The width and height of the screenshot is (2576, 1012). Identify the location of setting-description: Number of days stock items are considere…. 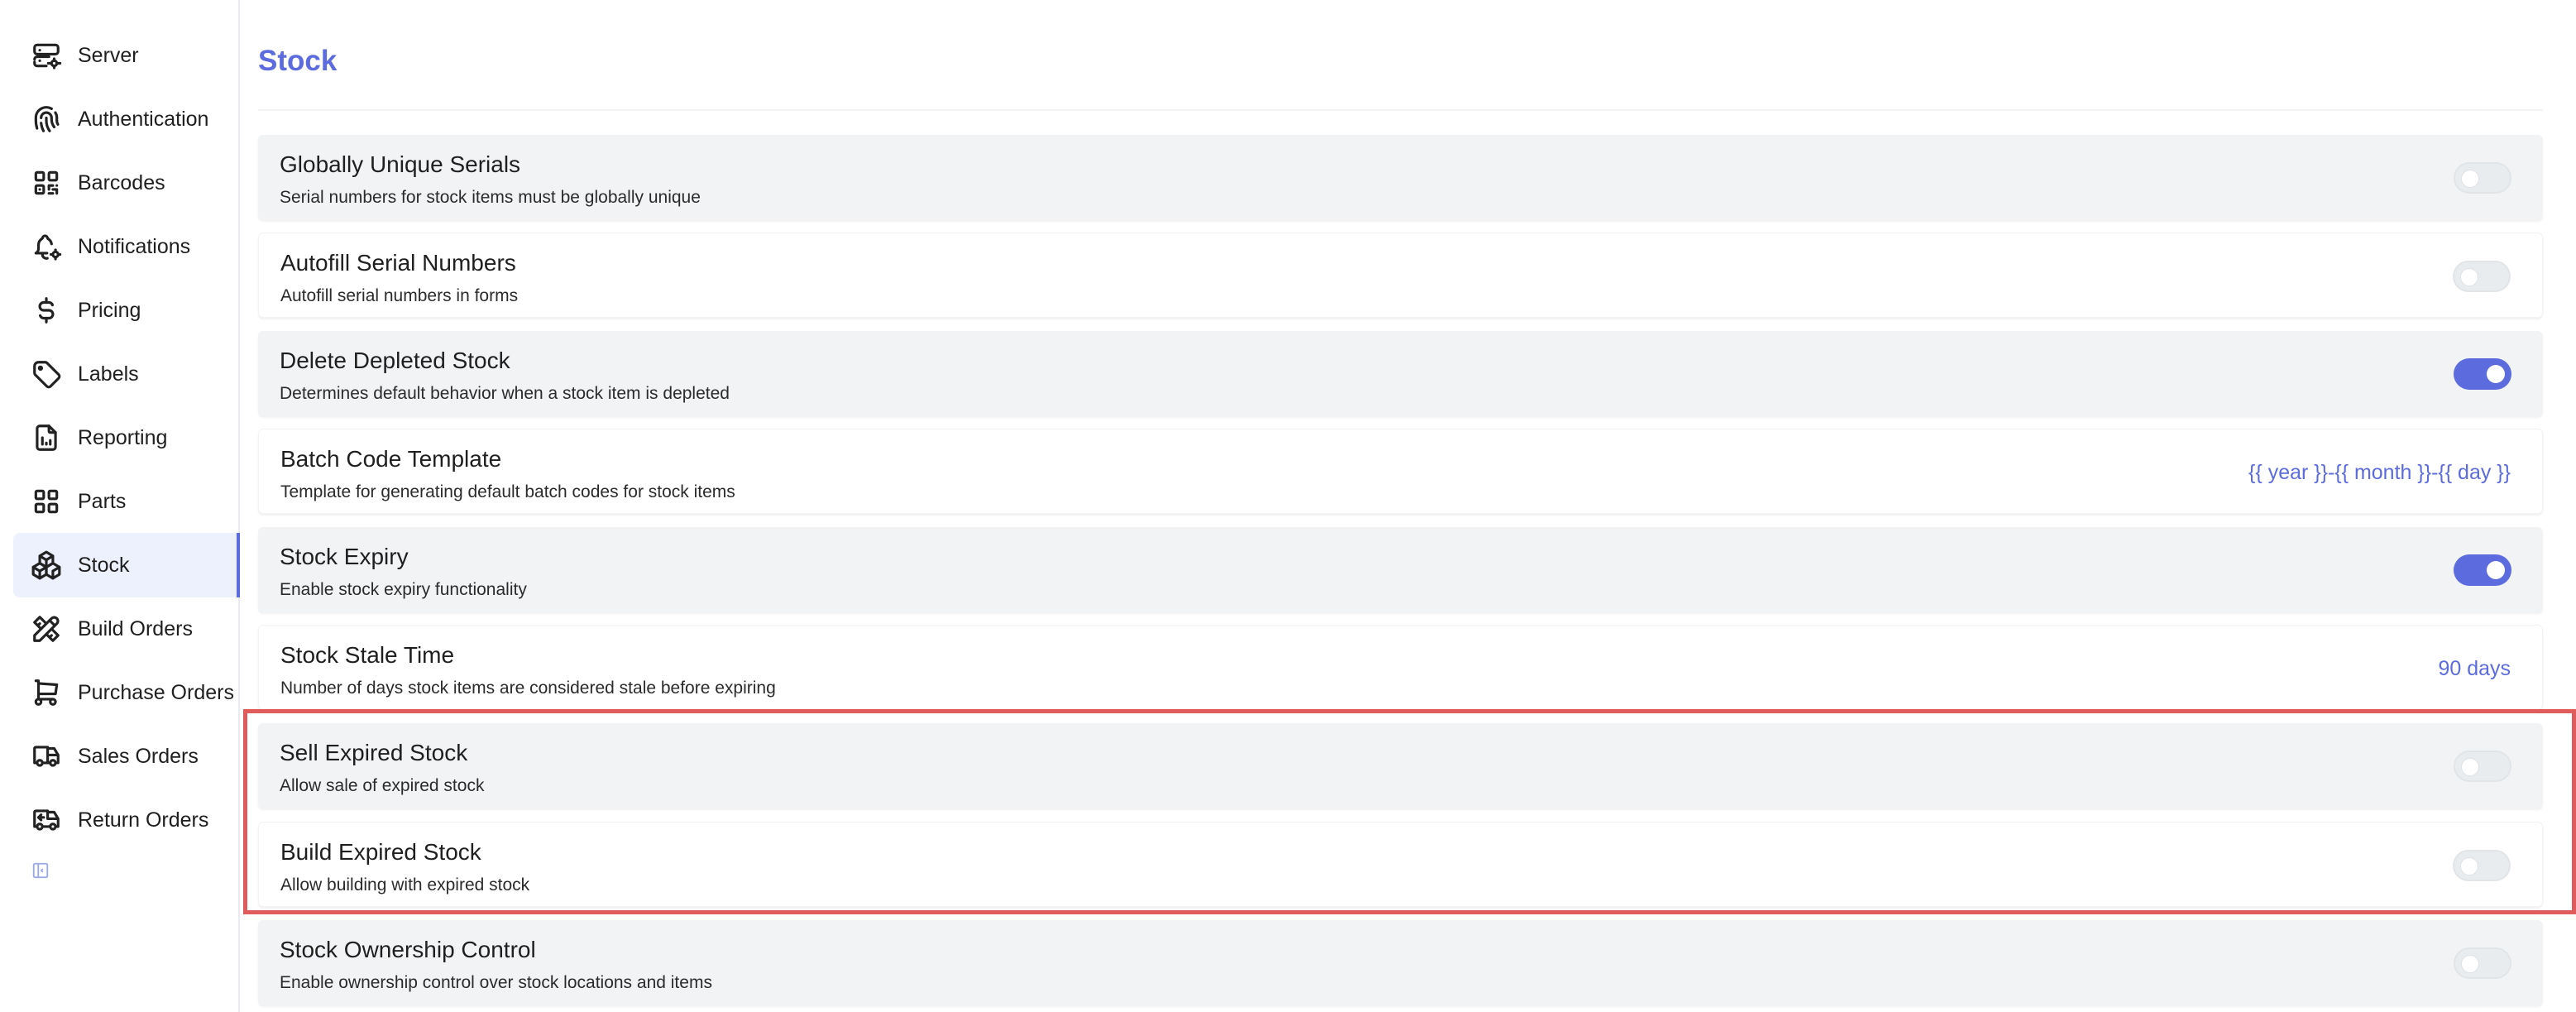
(528, 688).